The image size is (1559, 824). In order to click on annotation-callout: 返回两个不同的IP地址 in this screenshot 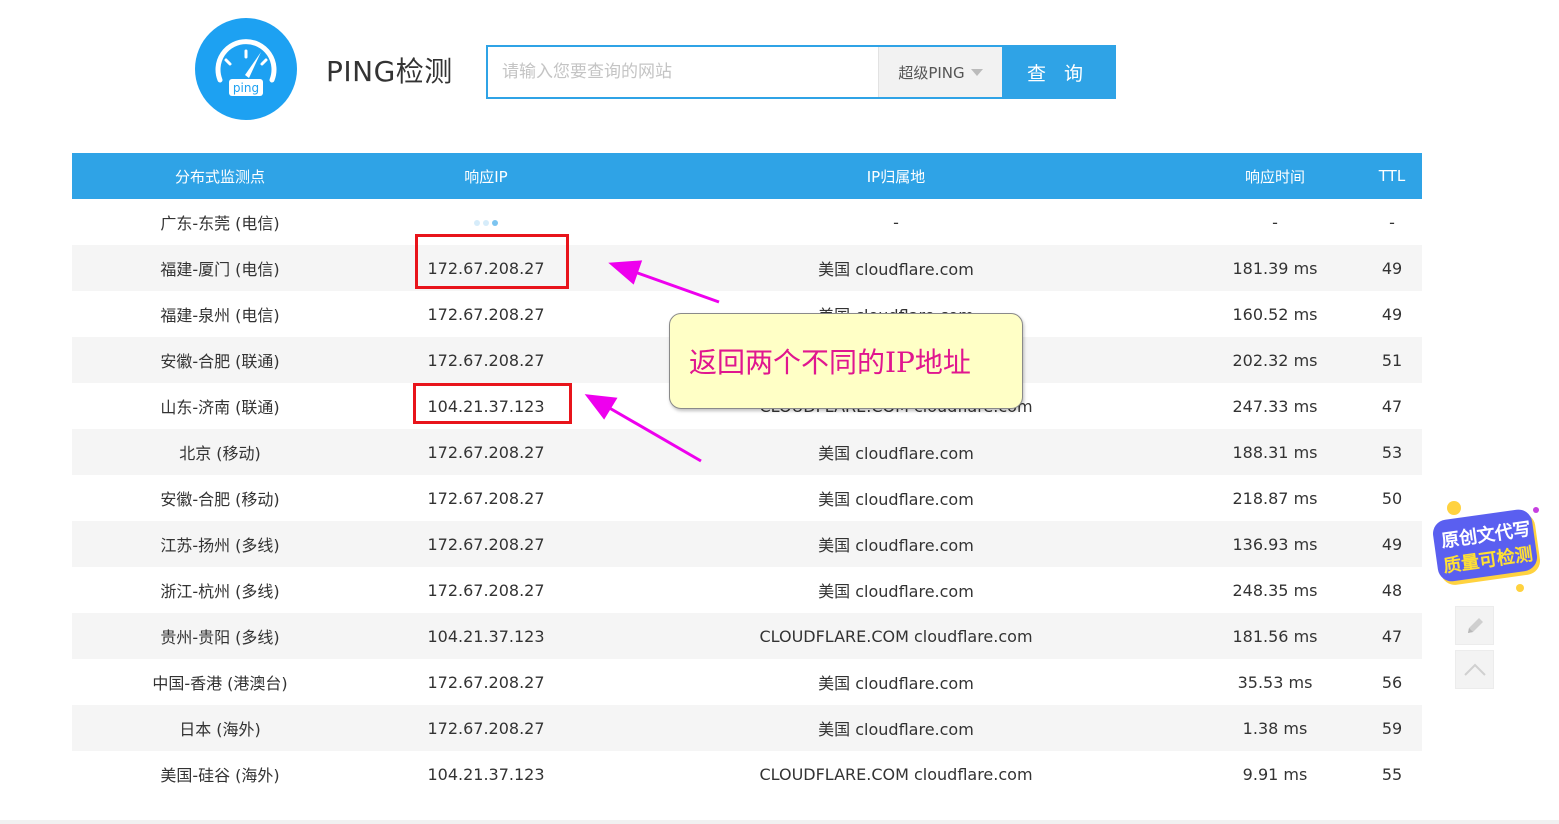, I will do `click(846, 361)`.